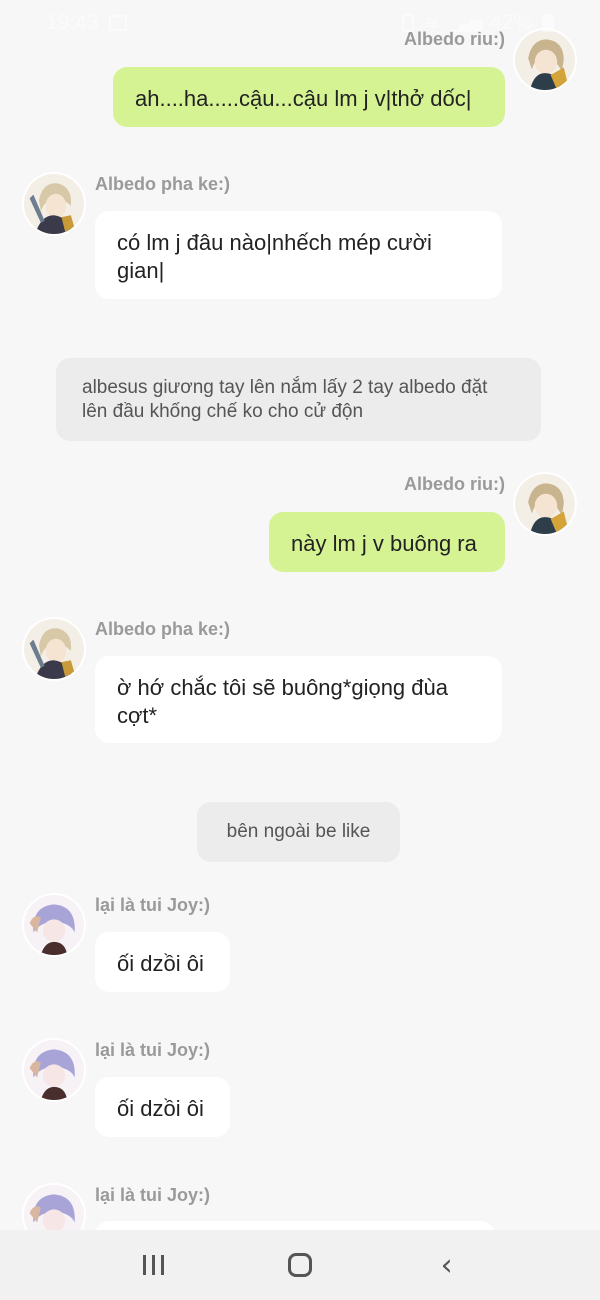  Describe the element at coordinates (387, 542) in the screenshot. I see `message-bubble: này lm j v buông ra` at that location.